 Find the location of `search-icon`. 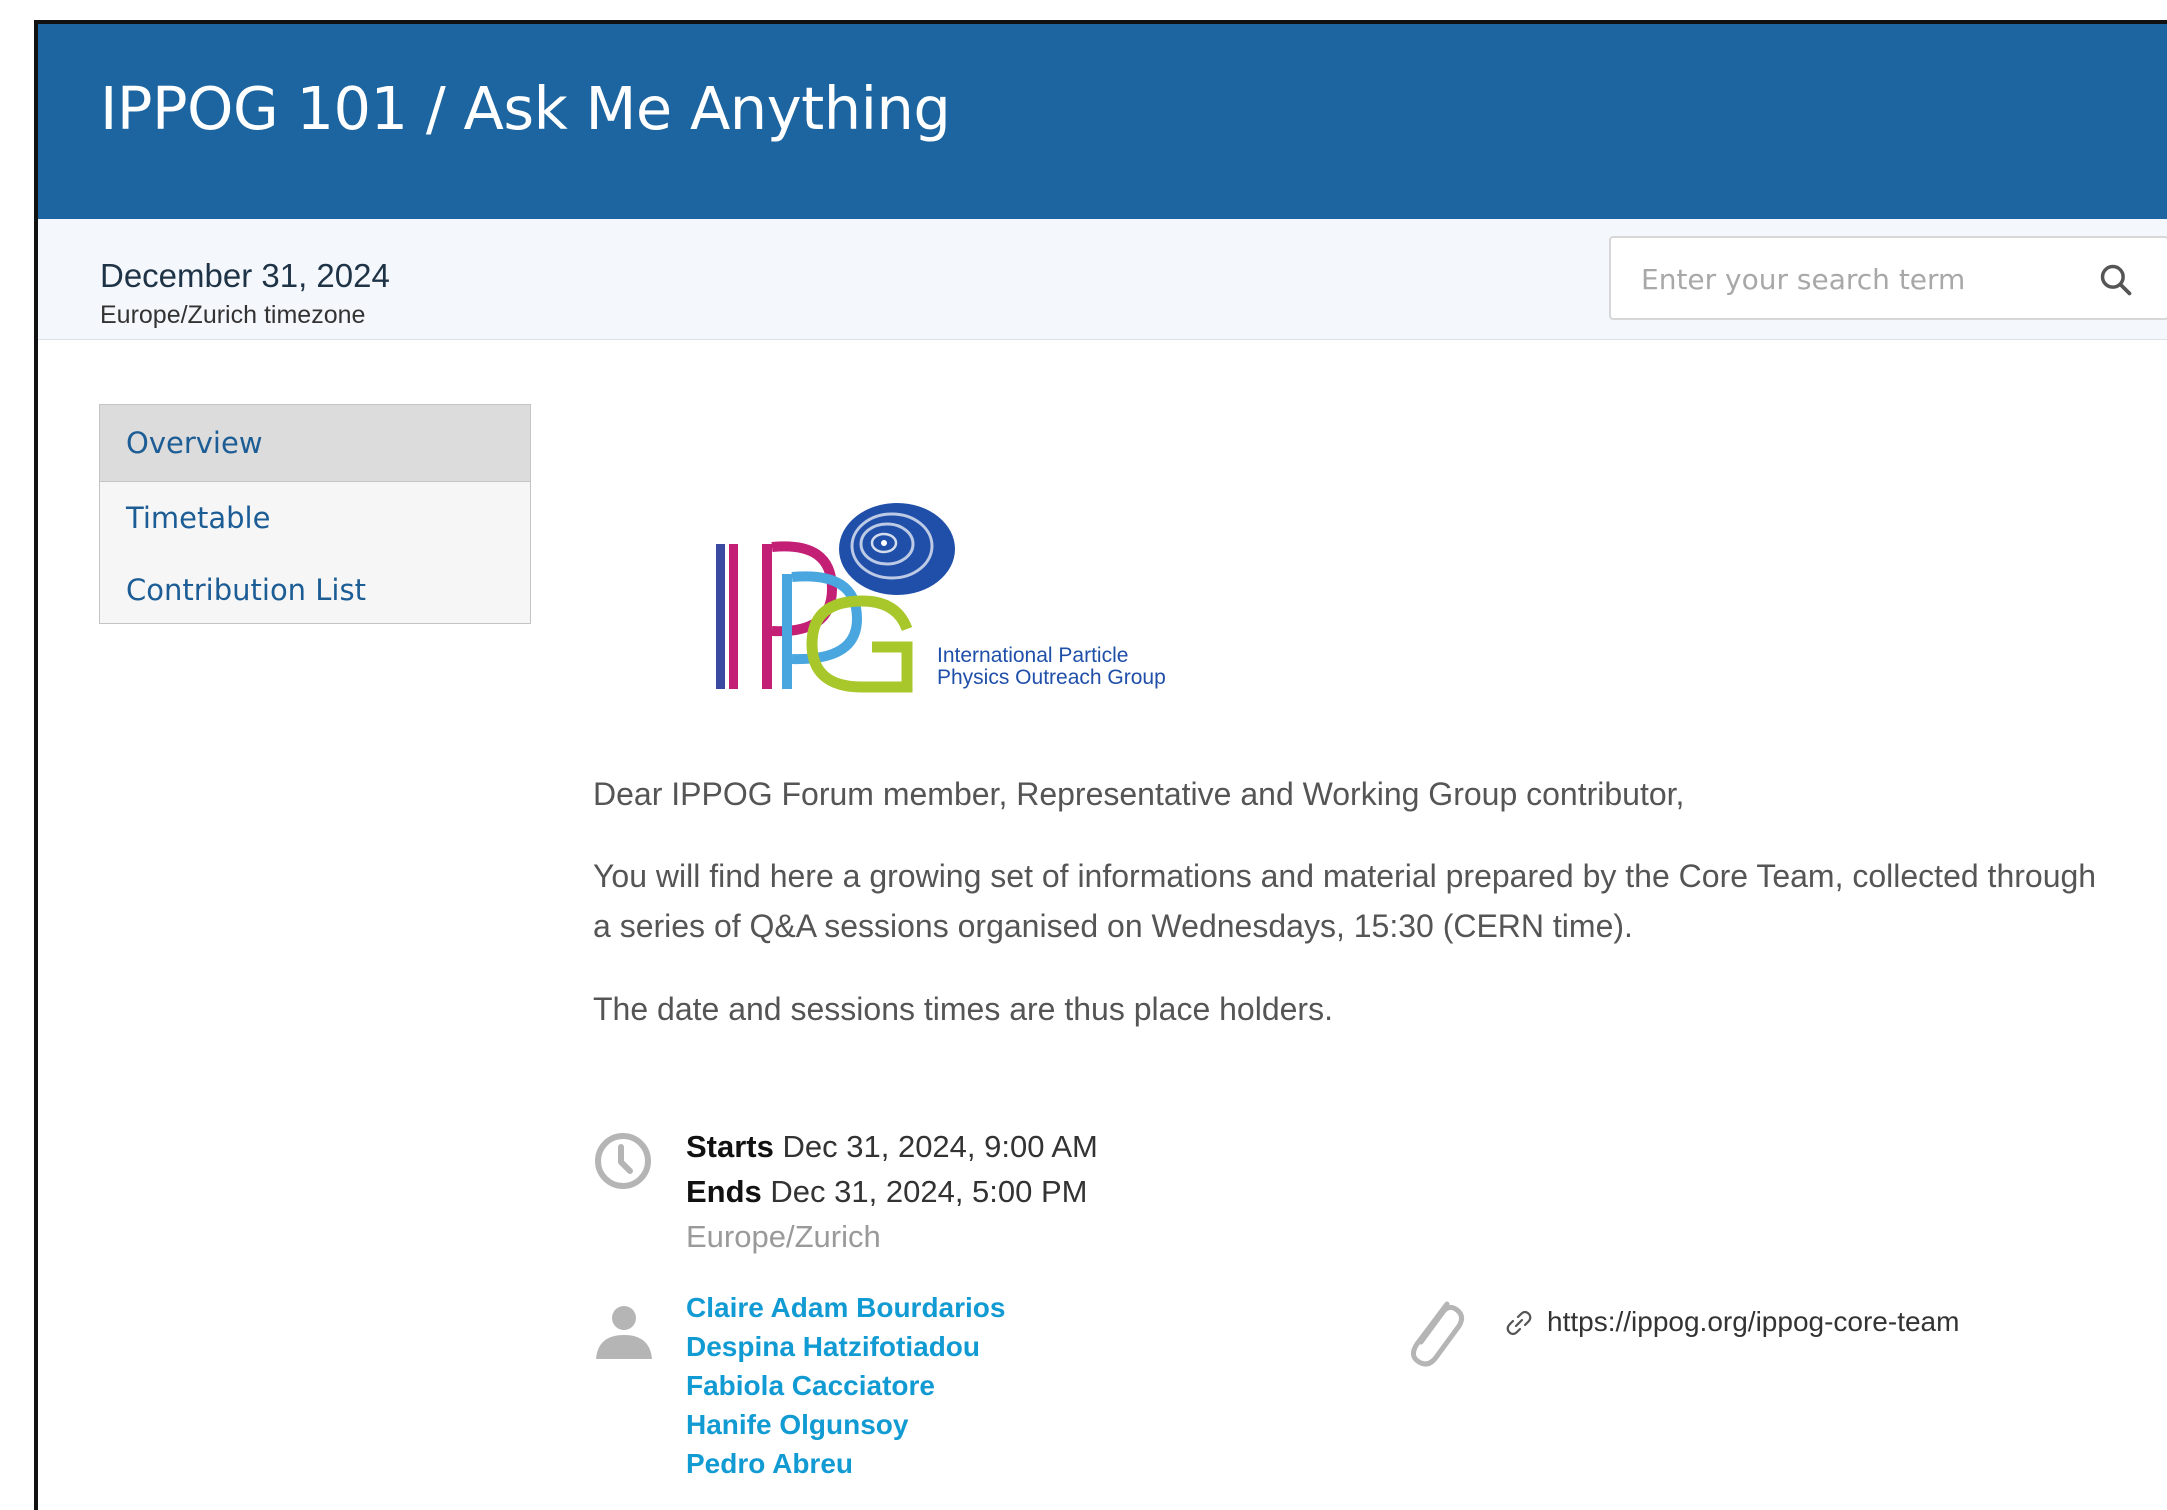

search-icon is located at coordinates (2116, 280).